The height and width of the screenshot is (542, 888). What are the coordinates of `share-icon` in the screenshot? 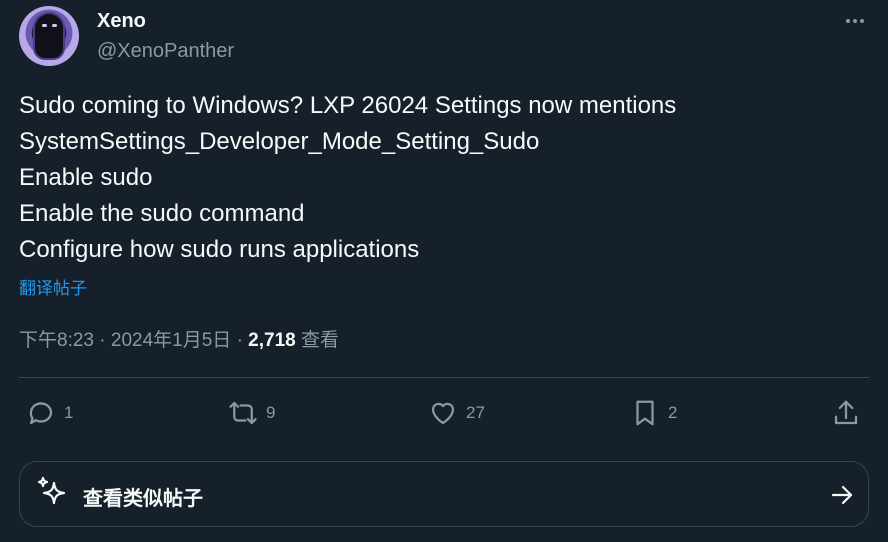 It's located at (846, 412).